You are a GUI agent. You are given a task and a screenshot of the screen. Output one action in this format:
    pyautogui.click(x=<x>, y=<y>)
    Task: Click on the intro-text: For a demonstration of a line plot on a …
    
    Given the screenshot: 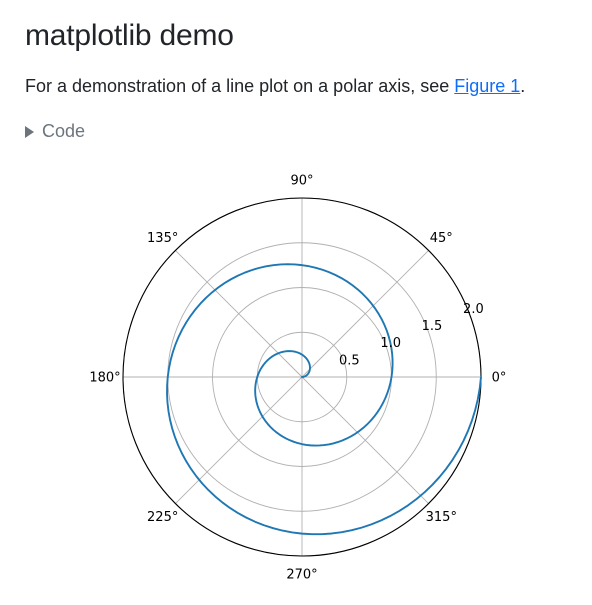 What is the action you would take?
    pyautogui.click(x=240, y=86)
    